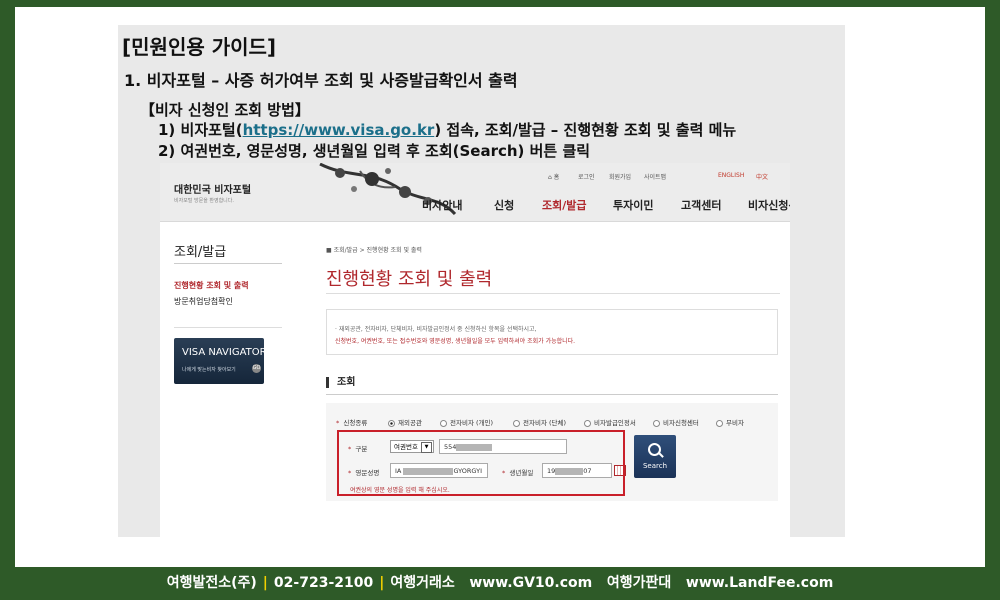 The height and width of the screenshot is (600, 1000). Describe the element at coordinates (220, 361) in the screenshot. I see `visa-navigator-banner: VISA NAVIGATOR 나에게 맞는비자 찾아보기 GO` at that location.